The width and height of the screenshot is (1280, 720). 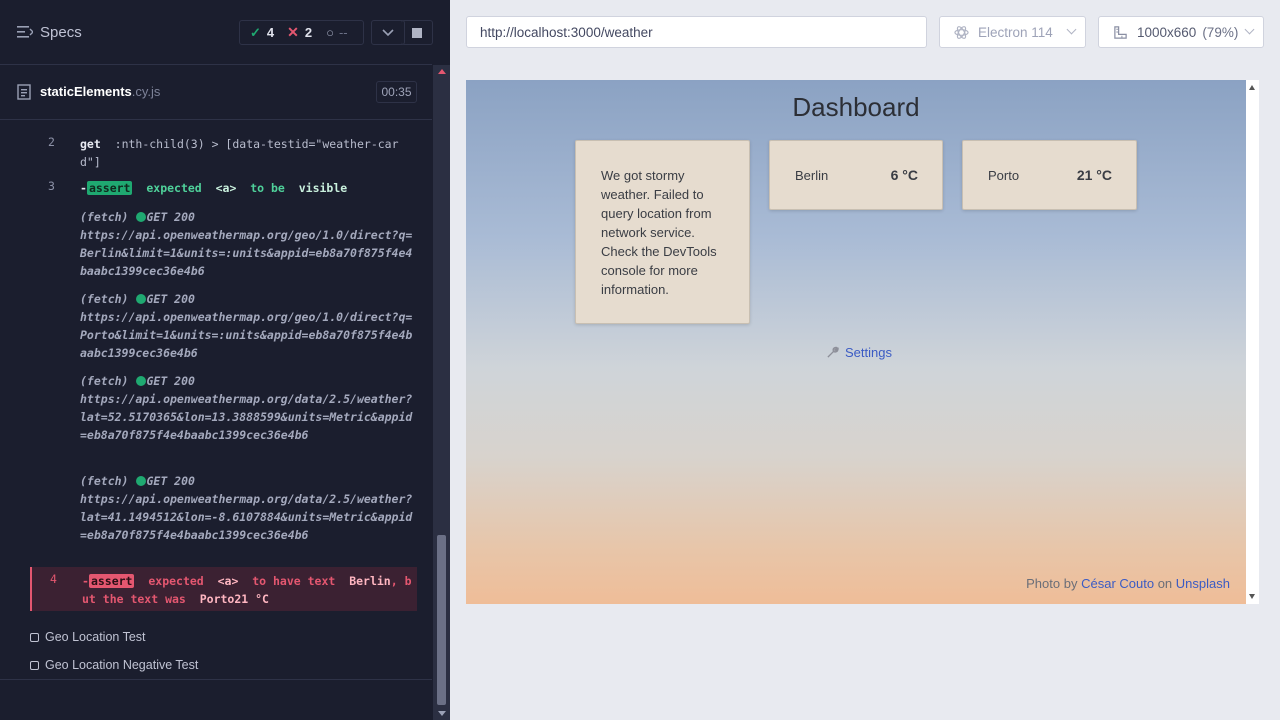 What do you see at coordinates (1120, 32) in the screenshot?
I see `ruler-icon` at bounding box center [1120, 32].